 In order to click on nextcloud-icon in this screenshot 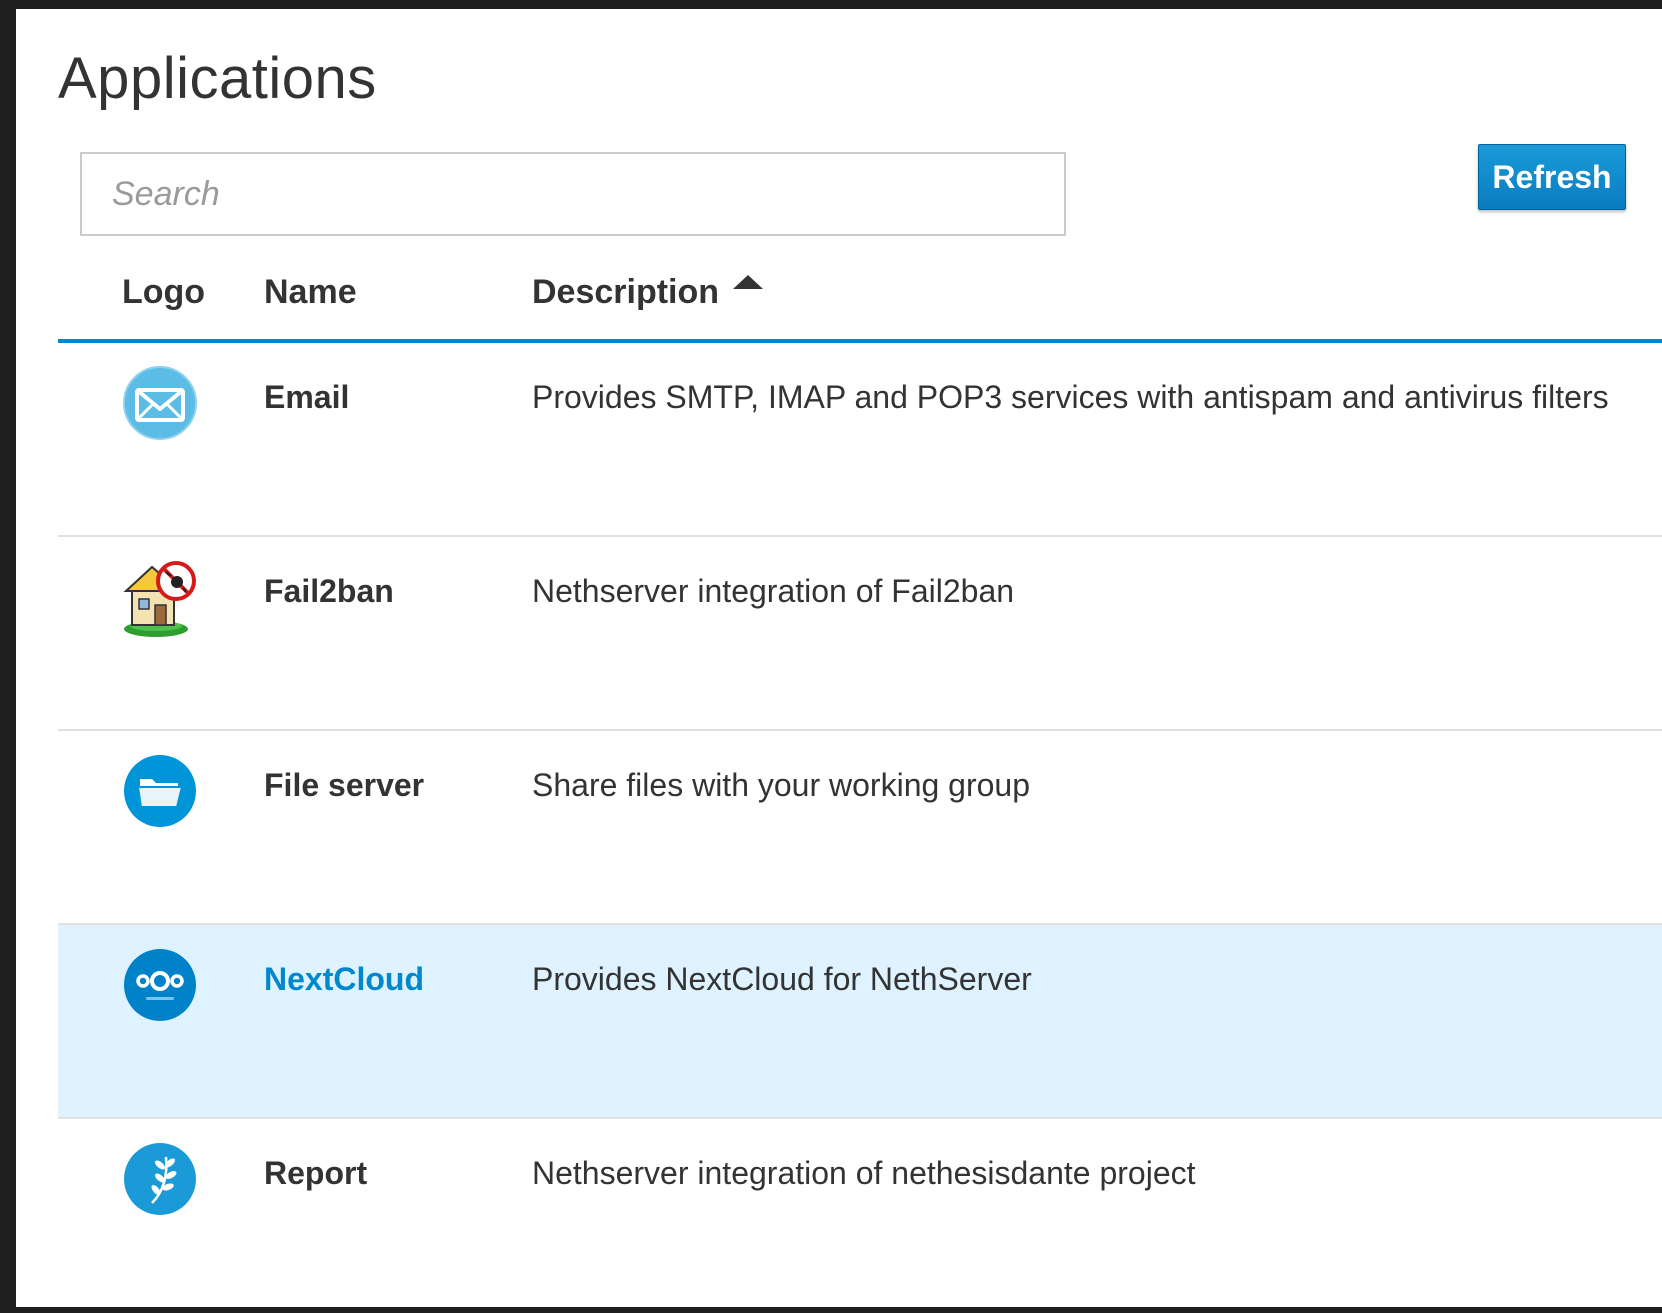, I will do `click(160, 985)`.